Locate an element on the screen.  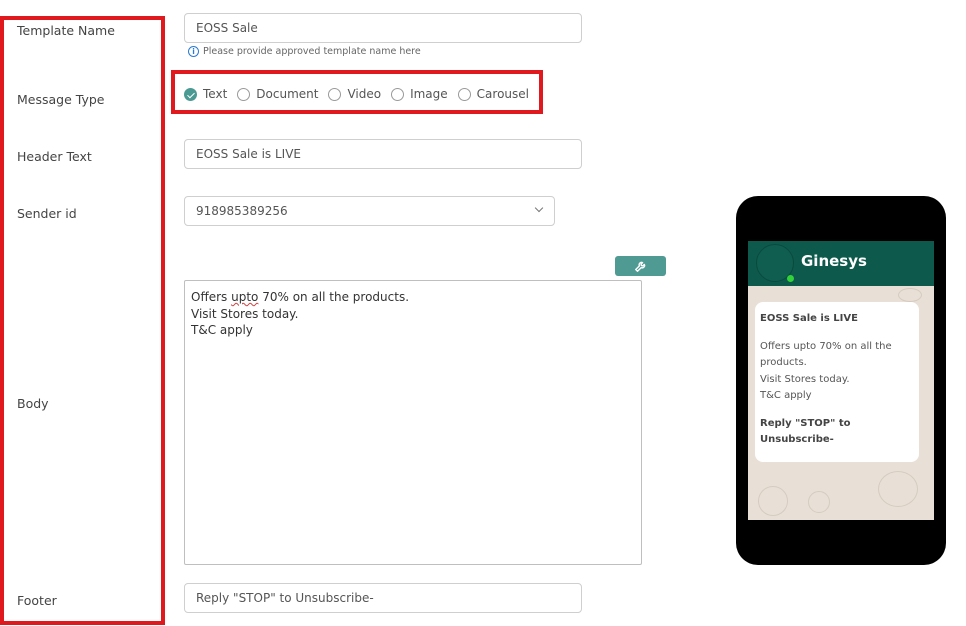
chevron-down-icon is located at coordinates (539, 208).